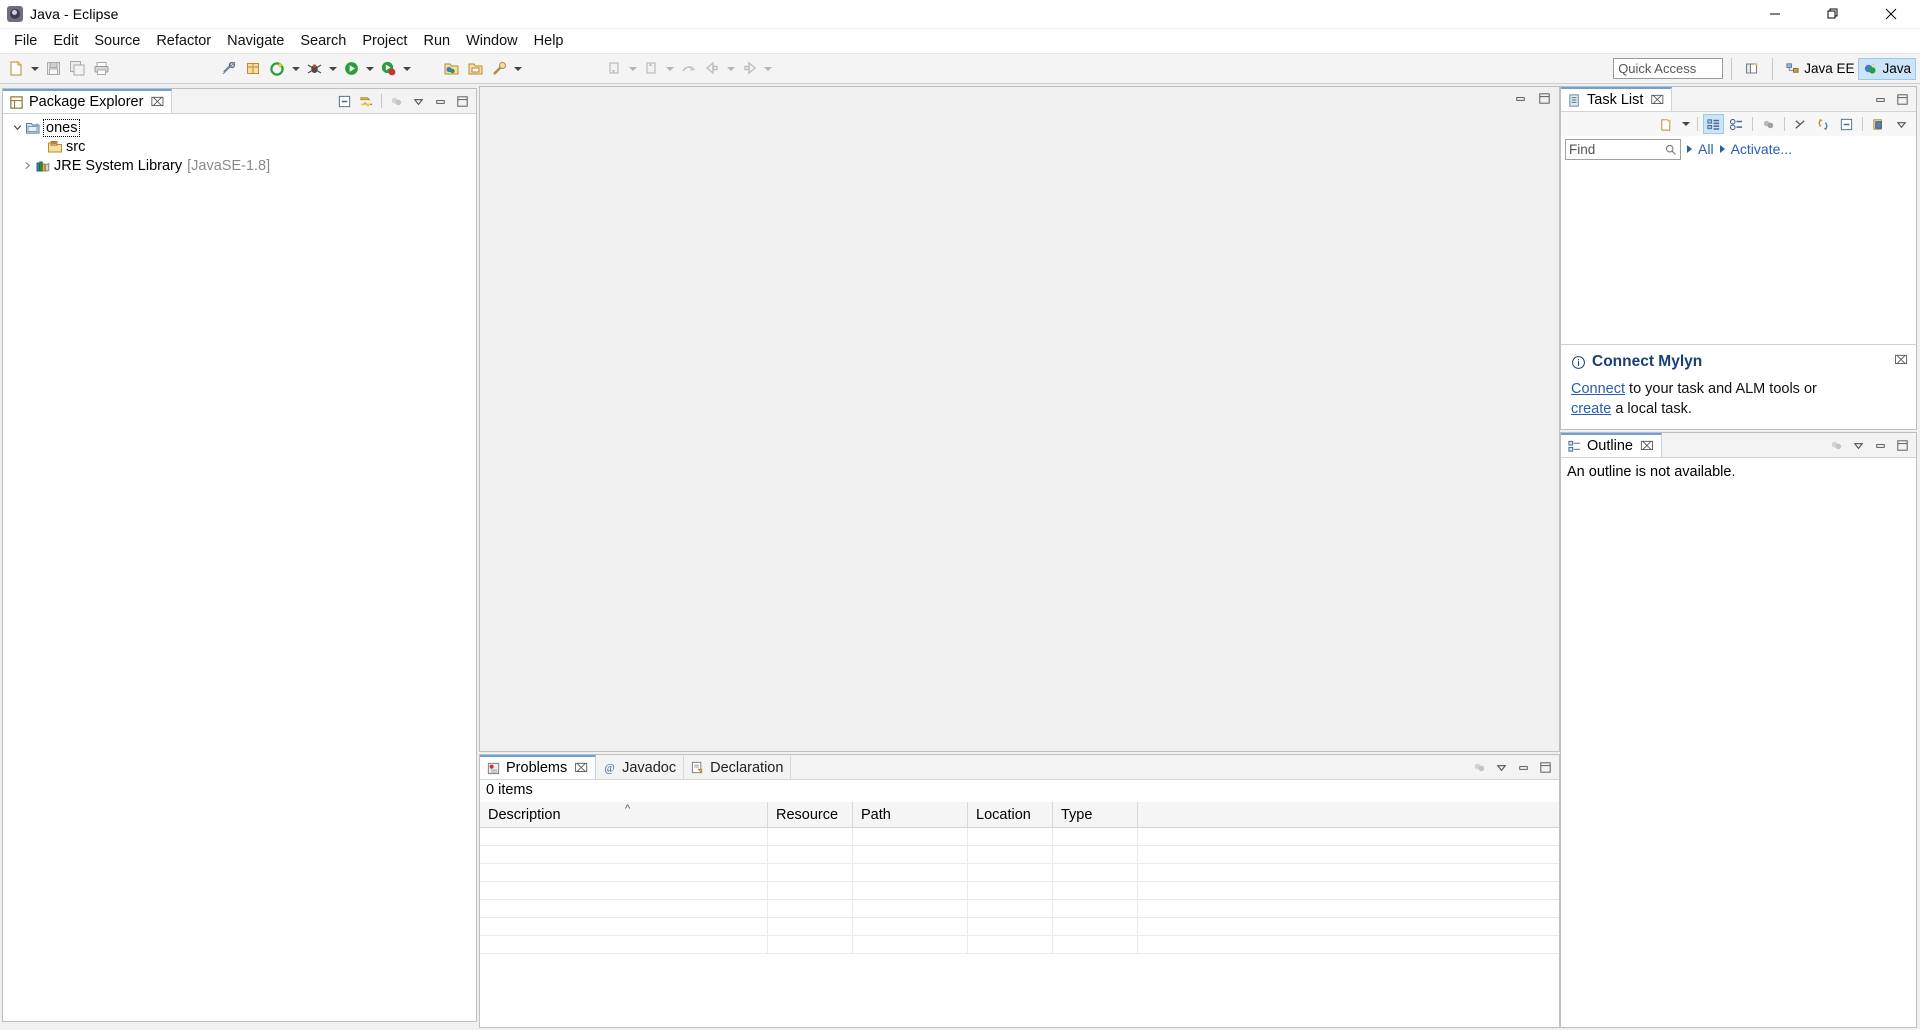 This screenshot has height=1030, width=1920. I want to click on run-dropdown-arrow-icon, so click(295, 69).